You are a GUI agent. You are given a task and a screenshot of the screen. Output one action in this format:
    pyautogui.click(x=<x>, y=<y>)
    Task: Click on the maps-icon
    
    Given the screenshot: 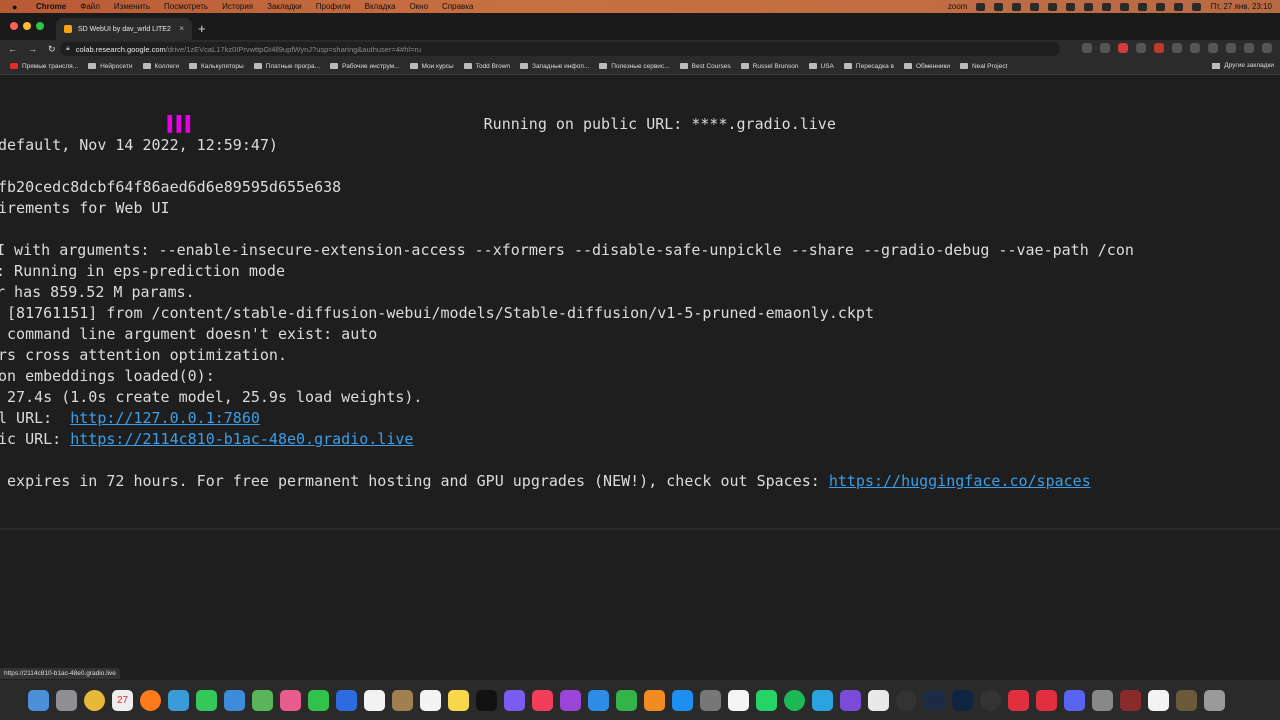 What is the action you would take?
    pyautogui.click(x=262, y=700)
    